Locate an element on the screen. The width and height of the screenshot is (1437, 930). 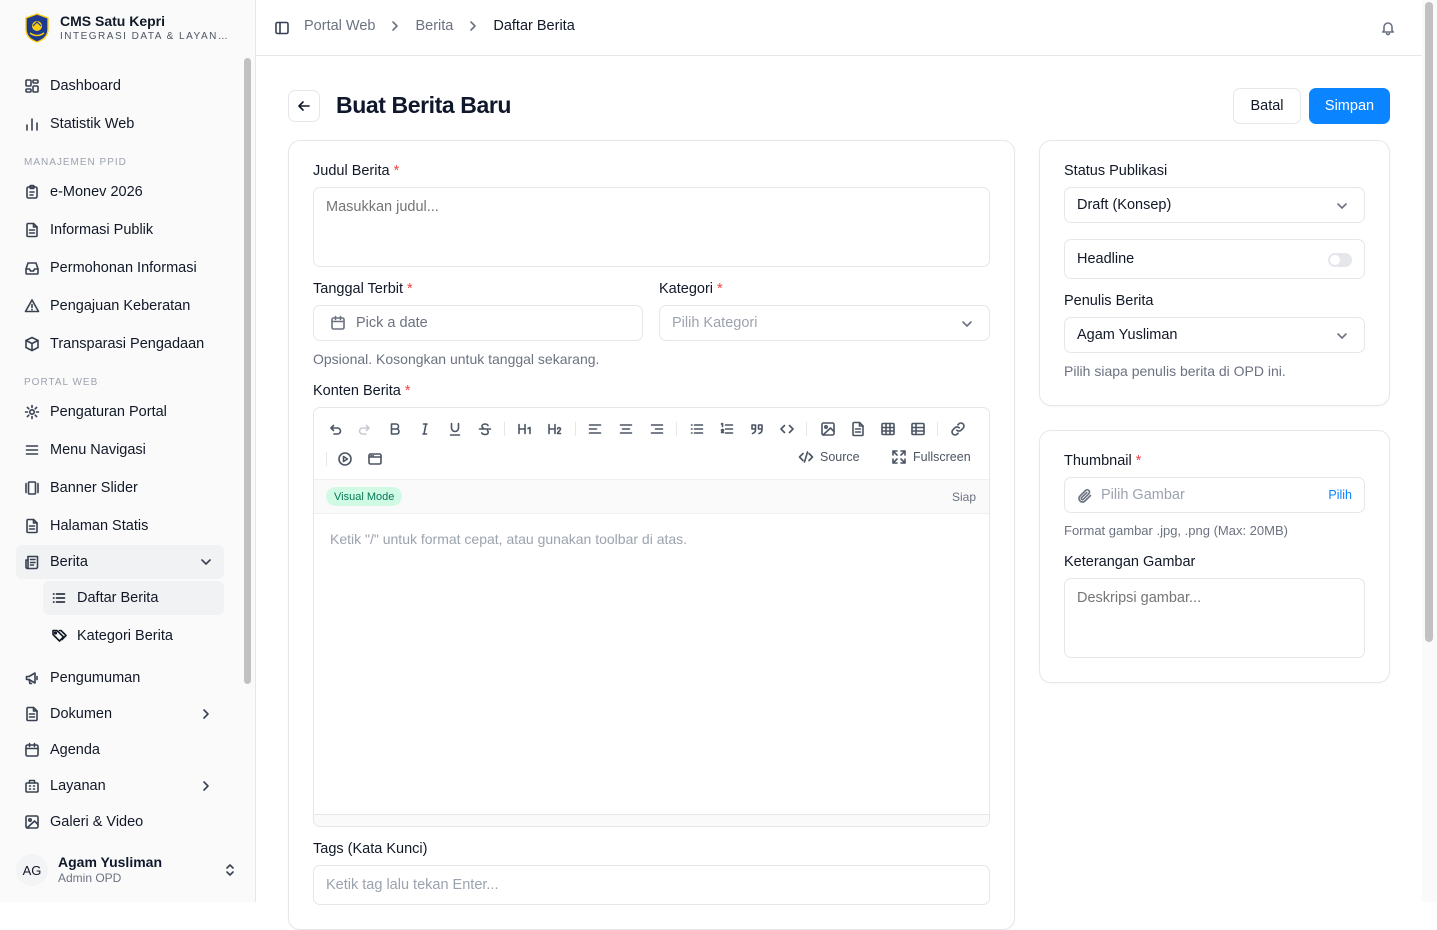
file-icon is located at coordinates (32, 714).